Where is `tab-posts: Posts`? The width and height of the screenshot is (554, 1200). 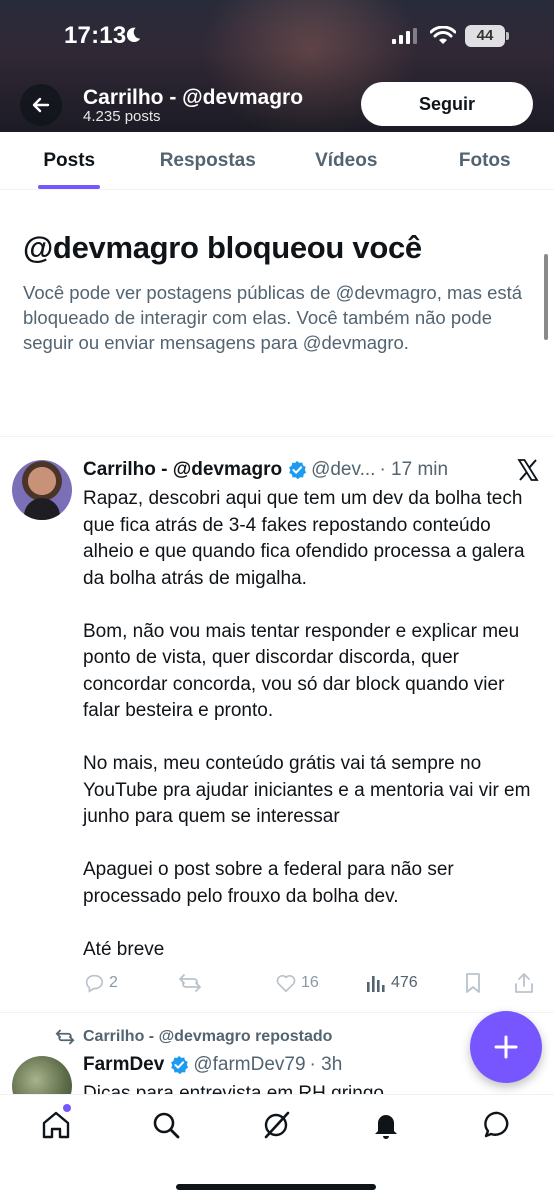 tab-posts: Posts is located at coordinates (69, 160).